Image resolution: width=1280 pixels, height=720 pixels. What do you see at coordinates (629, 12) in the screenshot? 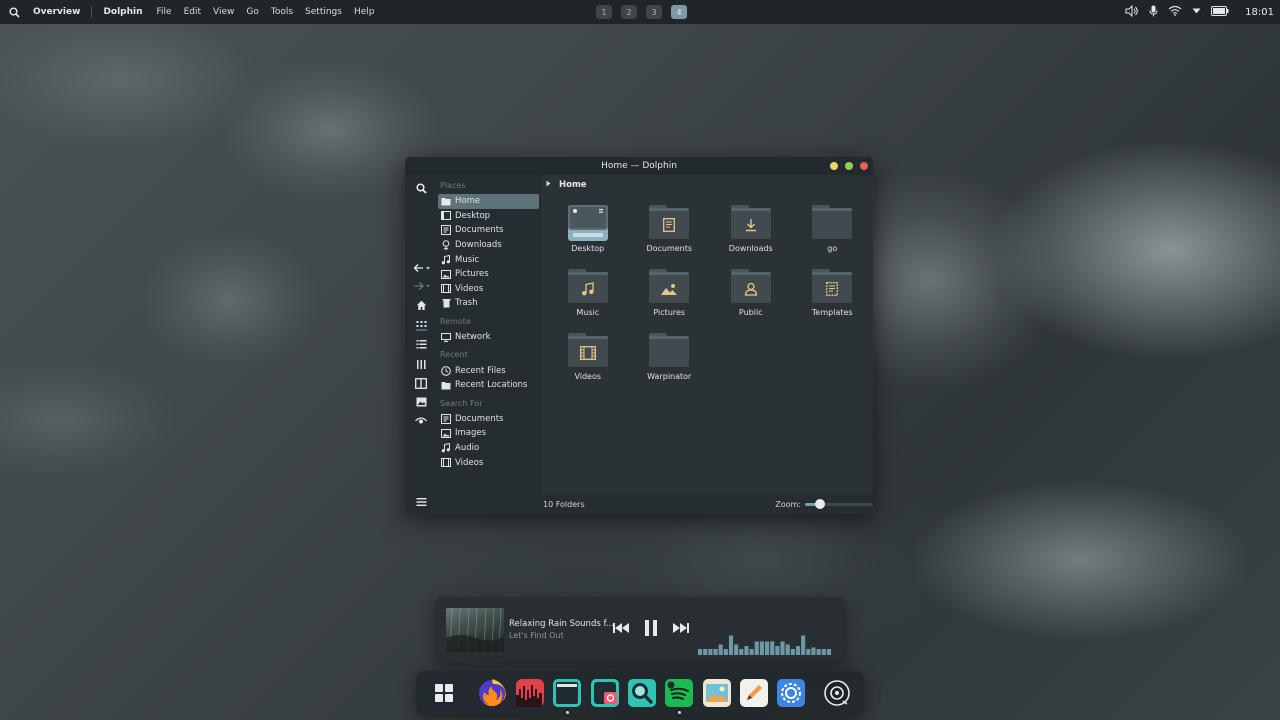
I see `workspace-2: 2` at bounding box center [629, 12].